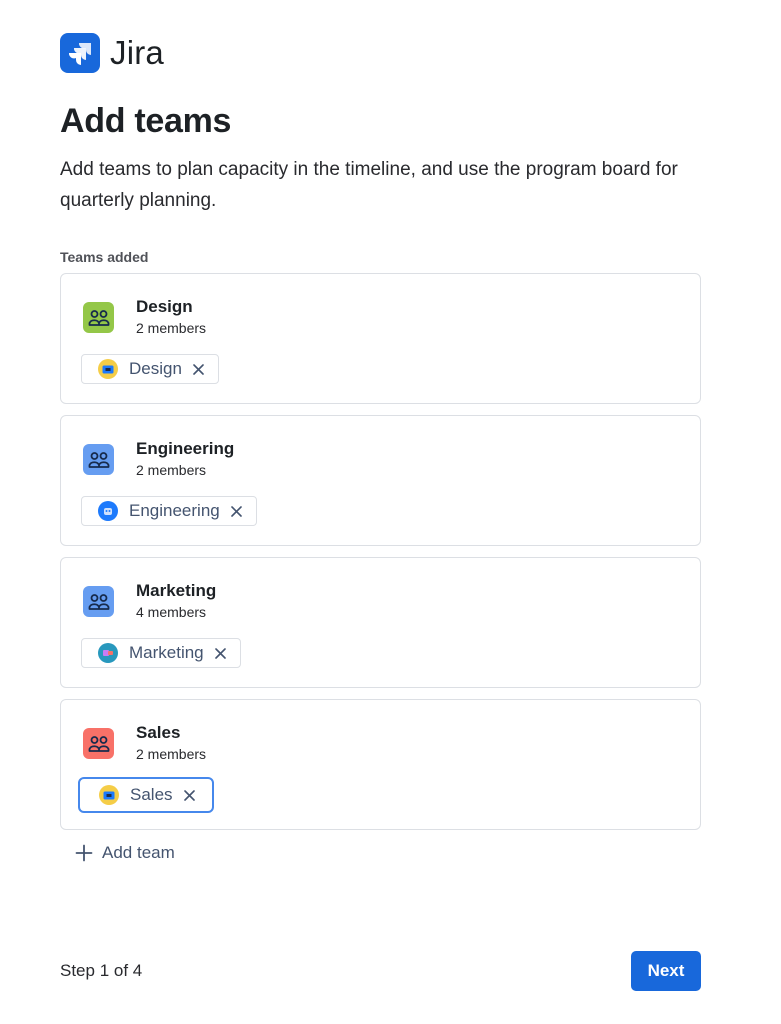  Describe the element at coordinates (158, 732) in the screenshot. I see `team-name: Sales` at that location.